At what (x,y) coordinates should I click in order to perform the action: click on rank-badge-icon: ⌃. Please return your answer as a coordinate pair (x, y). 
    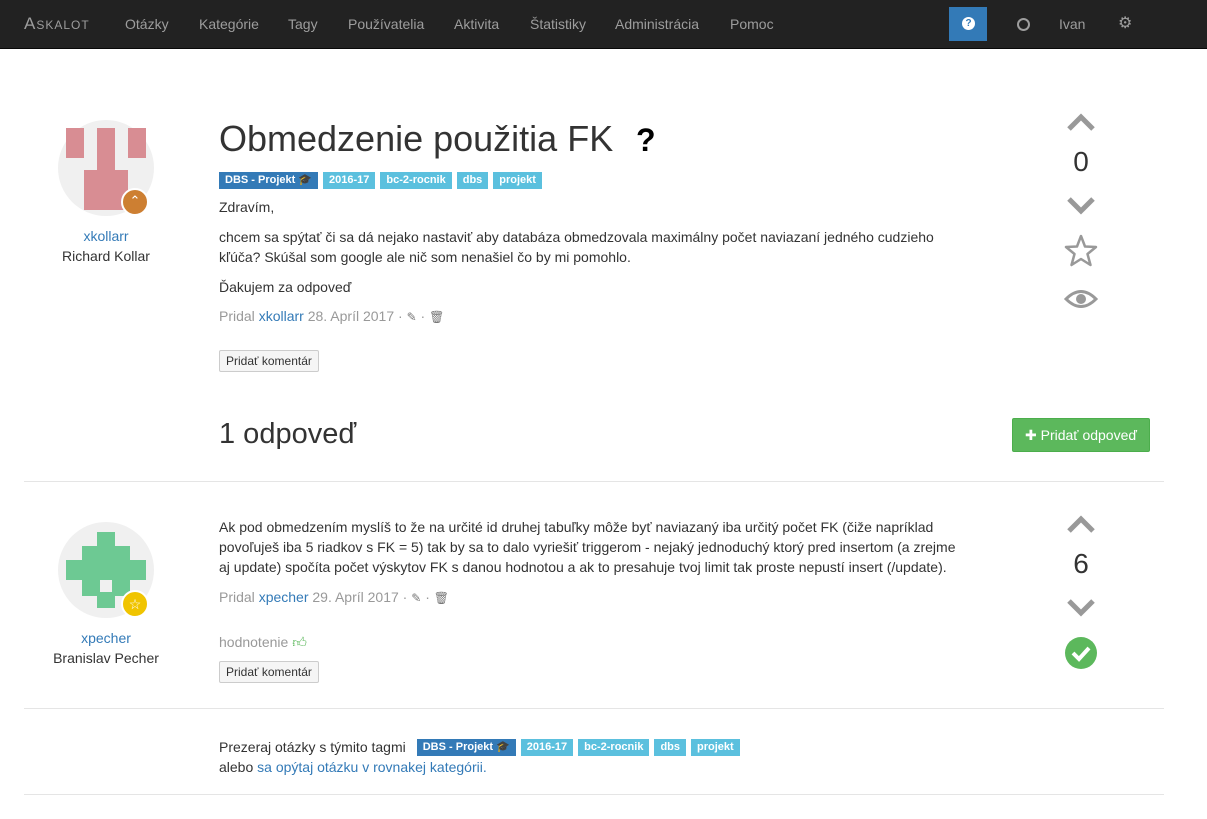
    Looking at the image, I should click on (135, 202).